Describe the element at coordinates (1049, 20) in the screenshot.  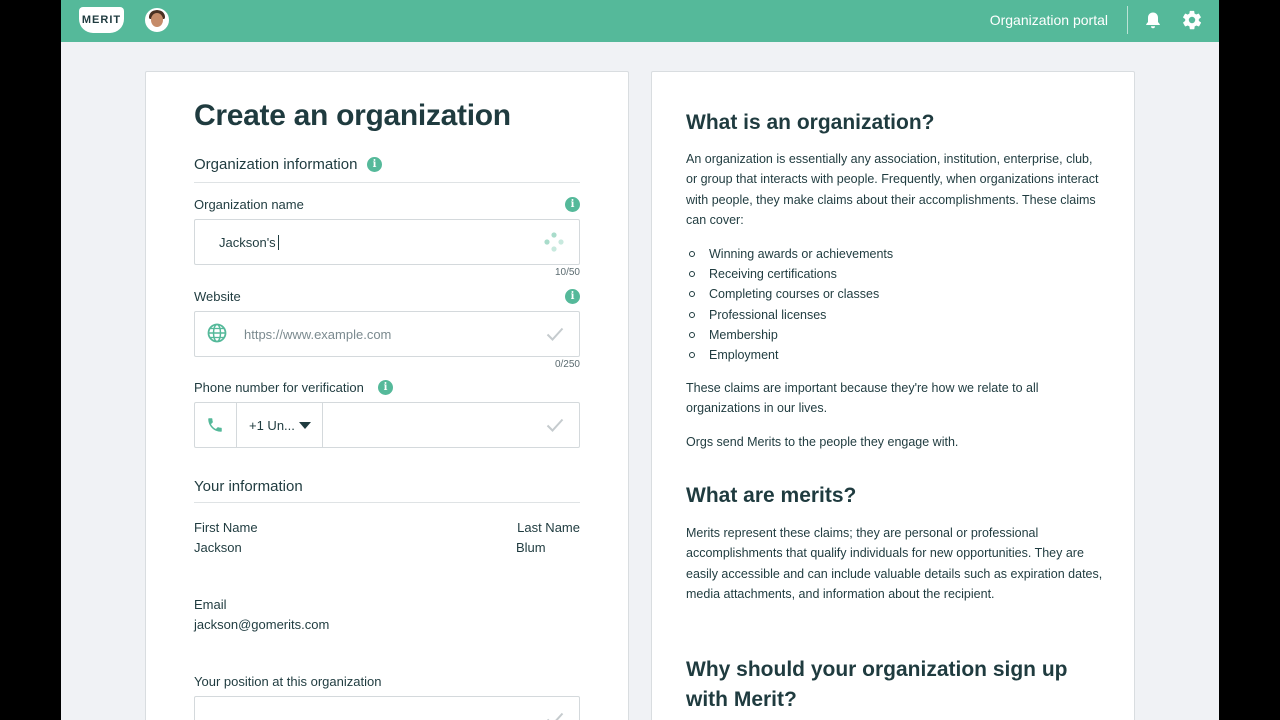
I see `organization-portal-link: Organization portal` at that location.